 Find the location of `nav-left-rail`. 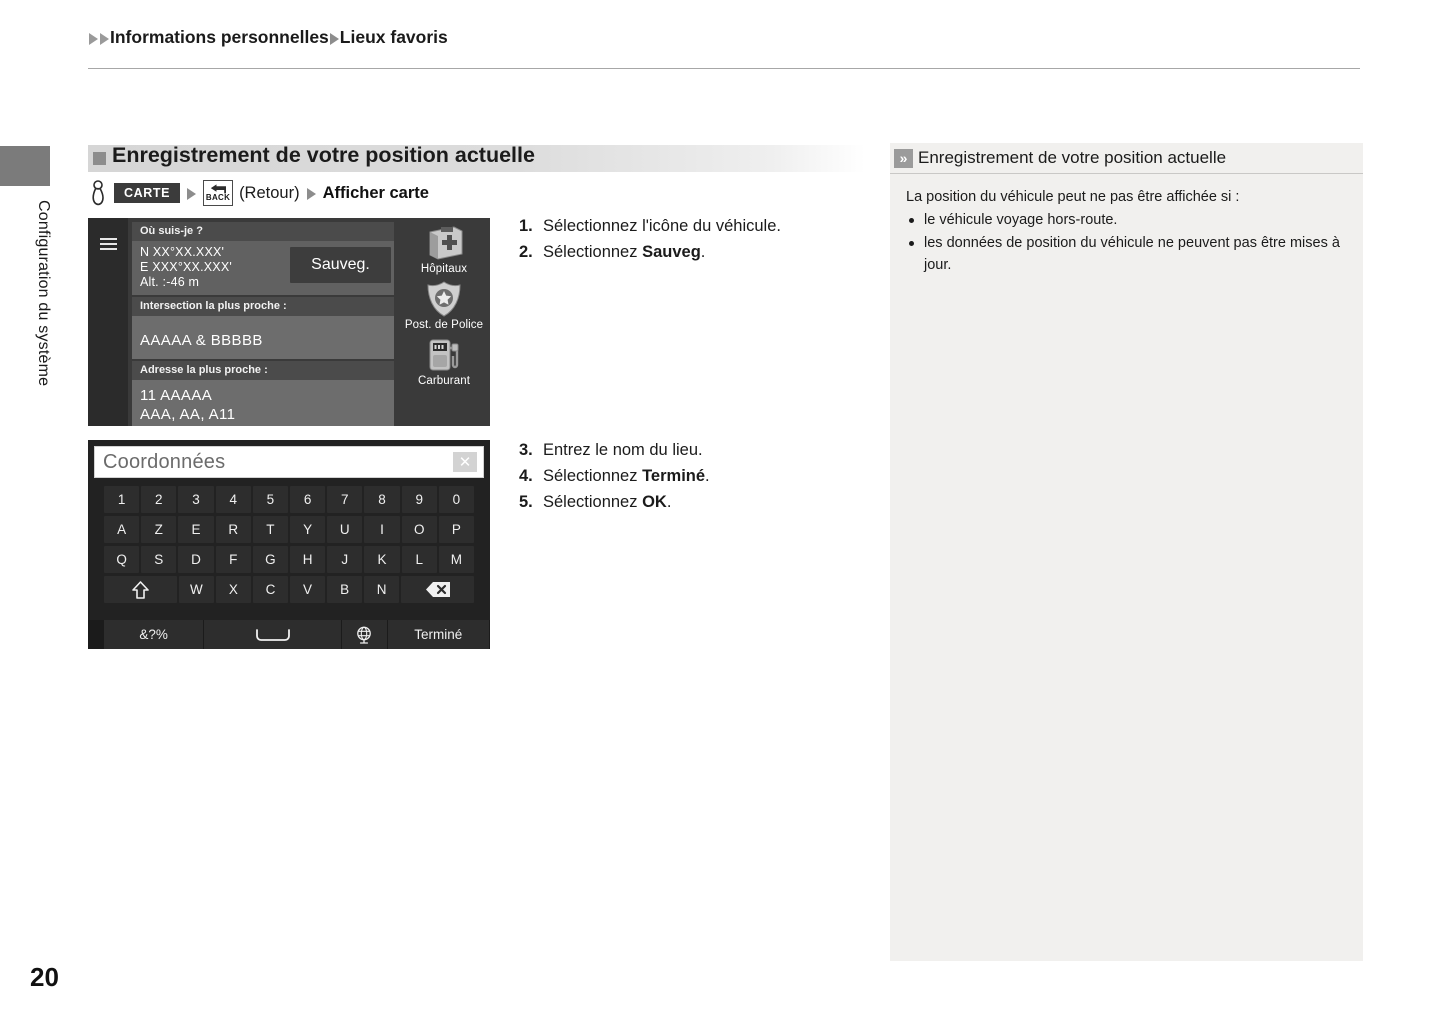

nav-left-rail is located at coordinates (108, 322).